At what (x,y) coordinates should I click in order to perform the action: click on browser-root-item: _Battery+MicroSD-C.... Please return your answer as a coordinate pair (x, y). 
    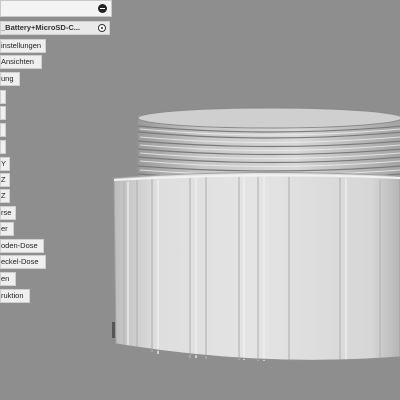
    Looking at the image, I should click on (55, 28).